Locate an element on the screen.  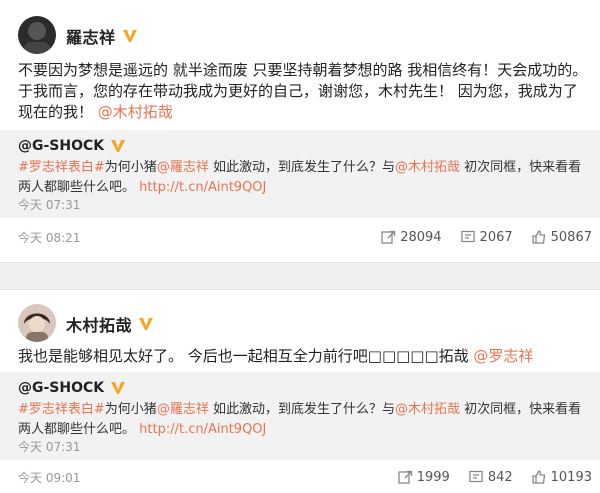
user-row: 羅志祥 is located at coordinates (102, 36).